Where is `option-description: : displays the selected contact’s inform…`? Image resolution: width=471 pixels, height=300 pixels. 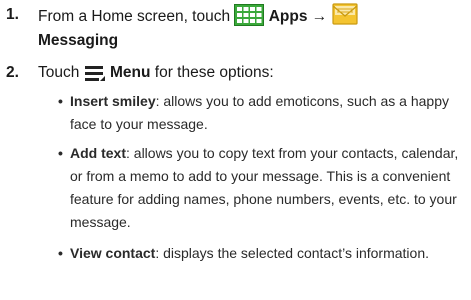
option-description: : displays the selected contact’s inform… is located at coordinates (292, 253).